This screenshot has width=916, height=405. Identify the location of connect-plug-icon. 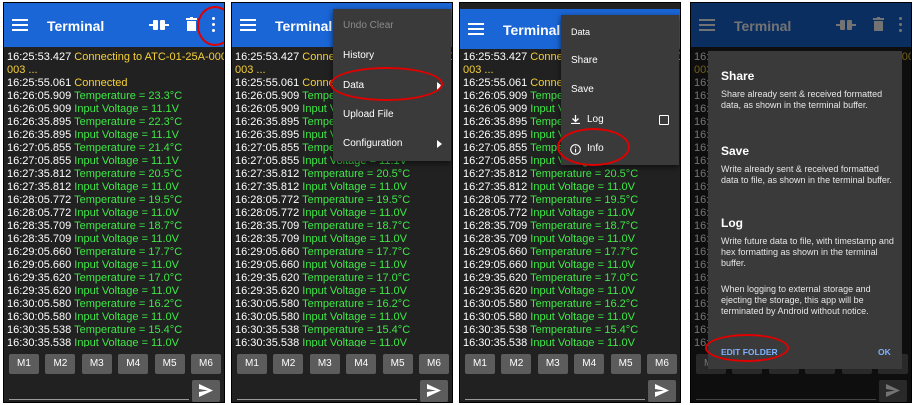
(159, 25).